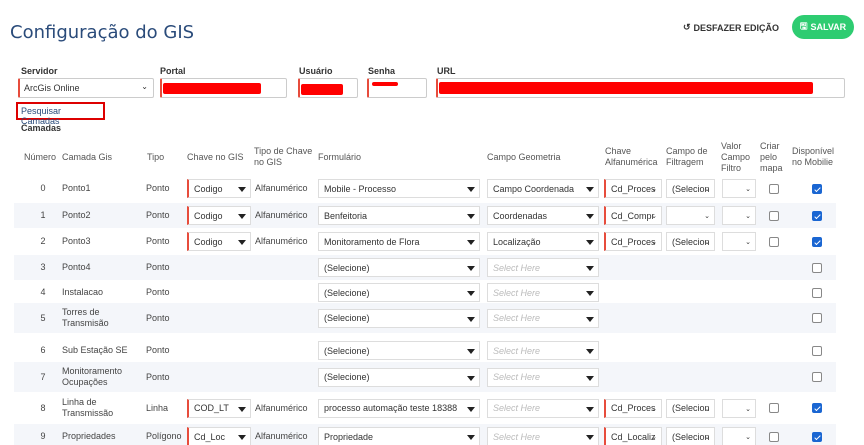 The height and width of the screenshot is (445, 864). I want to click on formulario-select: Propriedade, so click(399, 436).